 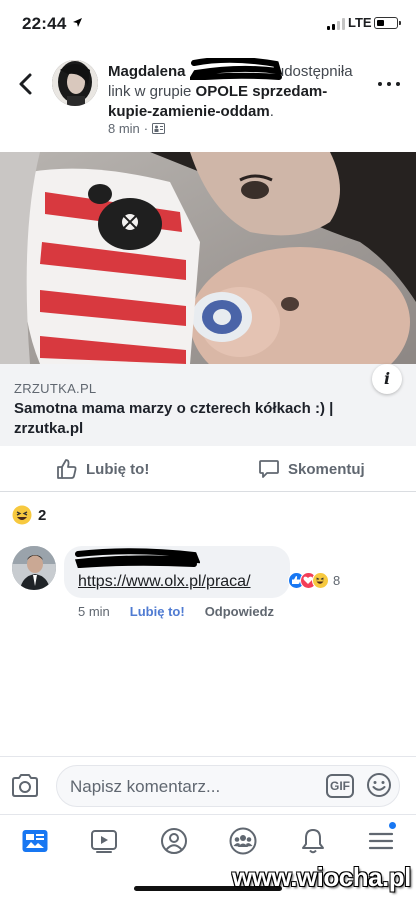 I want to click on comment-icon, so click(x=269, y=469).